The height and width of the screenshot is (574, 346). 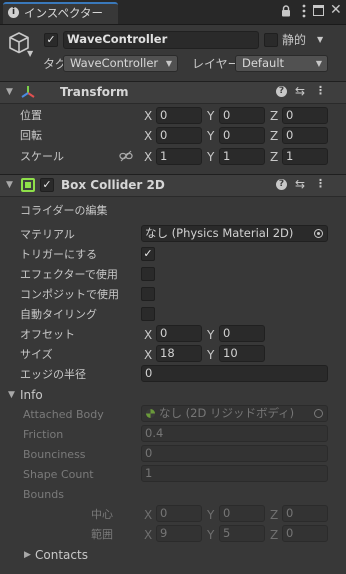 I want to click on edge-radius-label: エッジの半径, so click(x=53, y=374).